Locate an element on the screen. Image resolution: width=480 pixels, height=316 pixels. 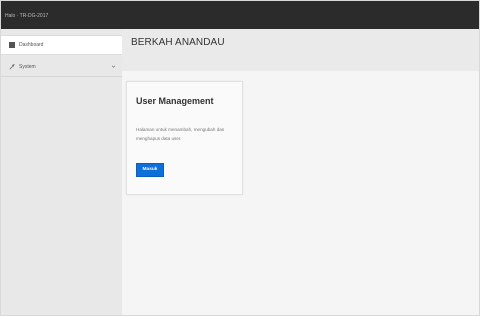
page-header: BERKAH ANANDAU is located at coordinates (300, 50).